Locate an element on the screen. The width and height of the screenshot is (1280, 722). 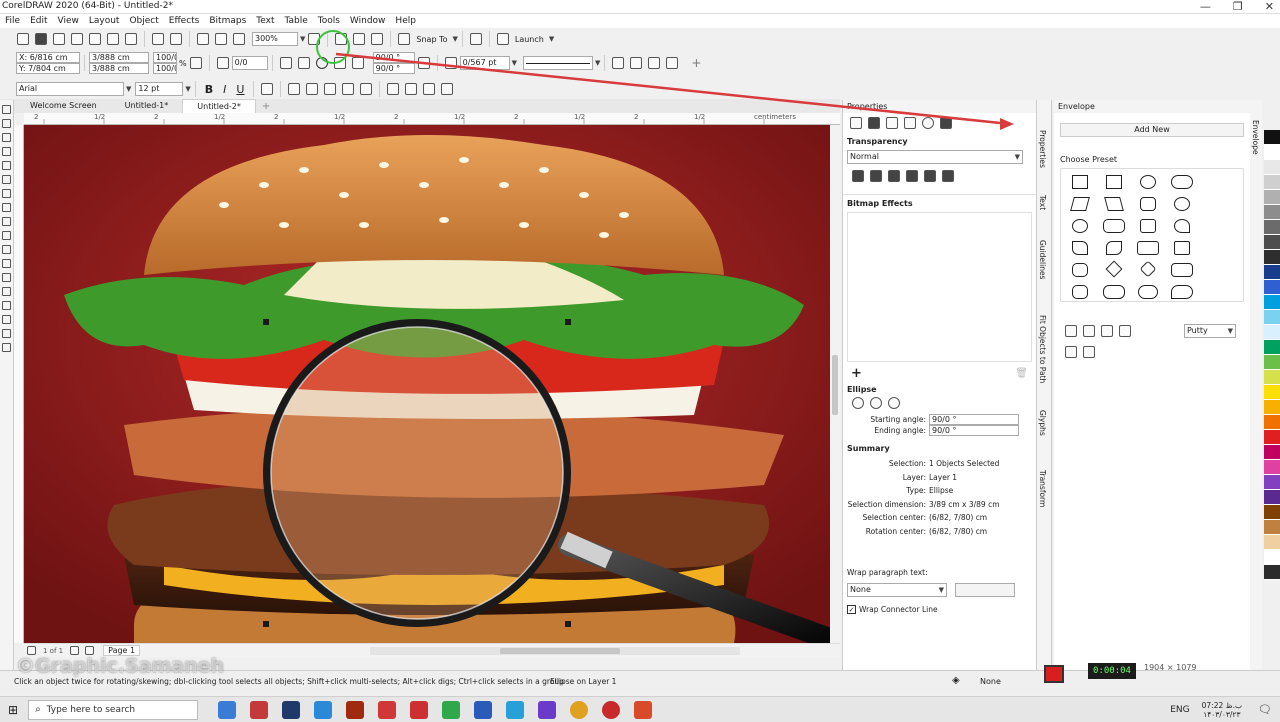
smart-fill-icon is located at coordinates (6, 333).